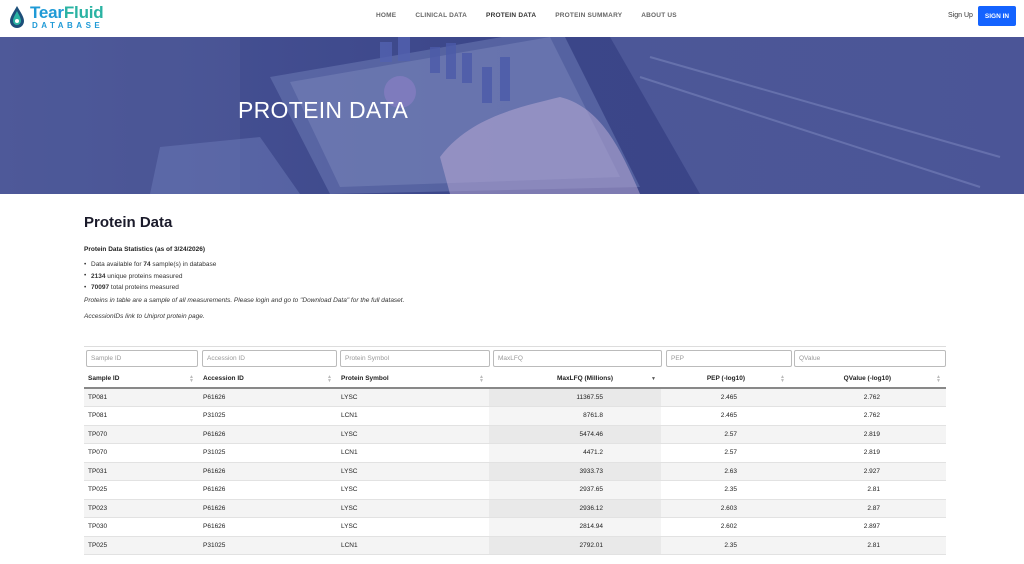  I want to click on cell-sample-id: TP031, so click(141, 471).